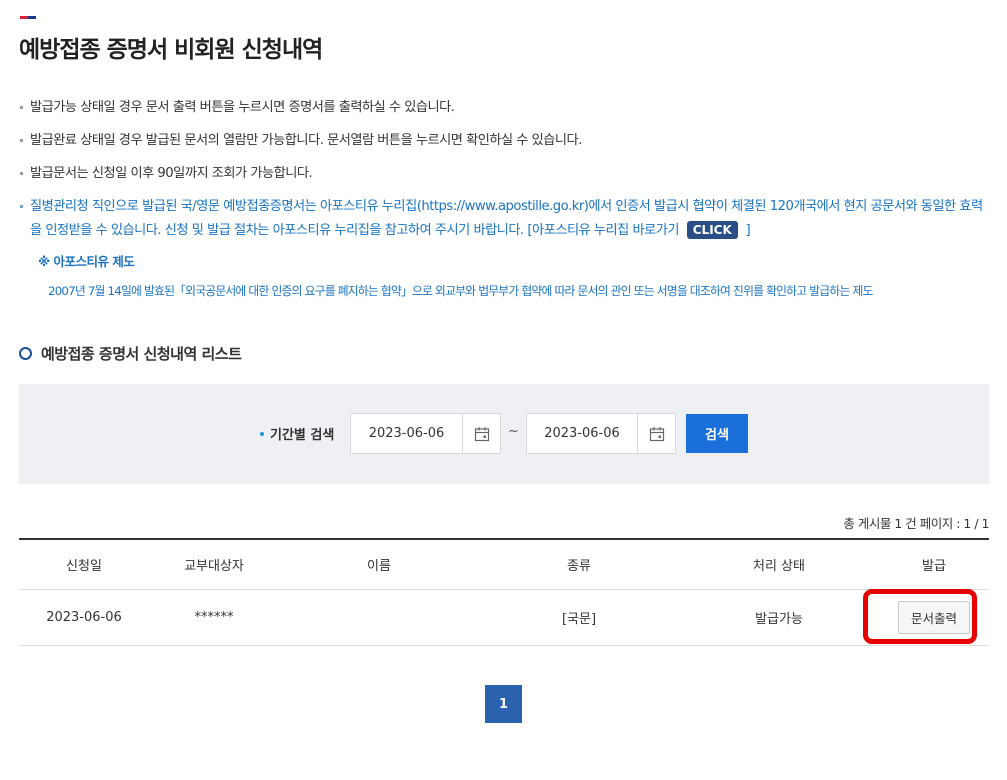 Image resolution: width=1007 pixels, height=780 pixels. Describe the element at coordinates (406, 433) in the screenshot. I see `start-date-value: 2023-06-06` at that location.